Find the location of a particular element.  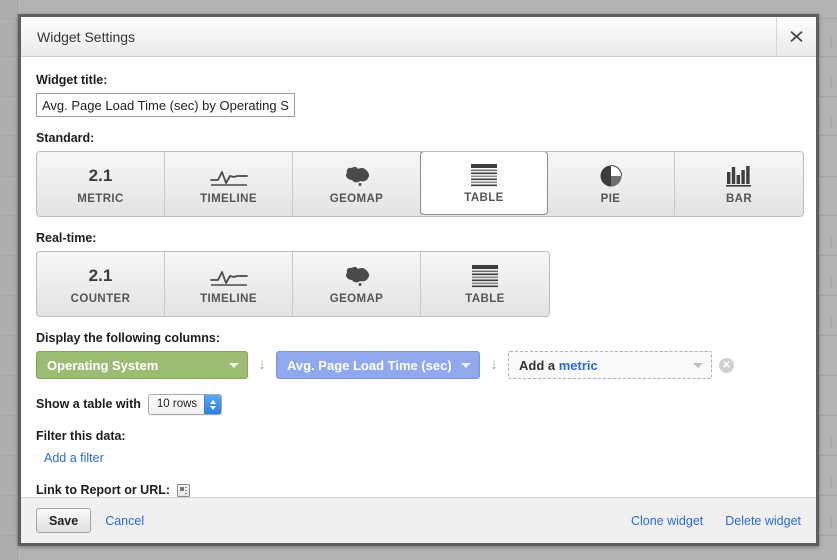

close-button is located at coordinates (796, 36).